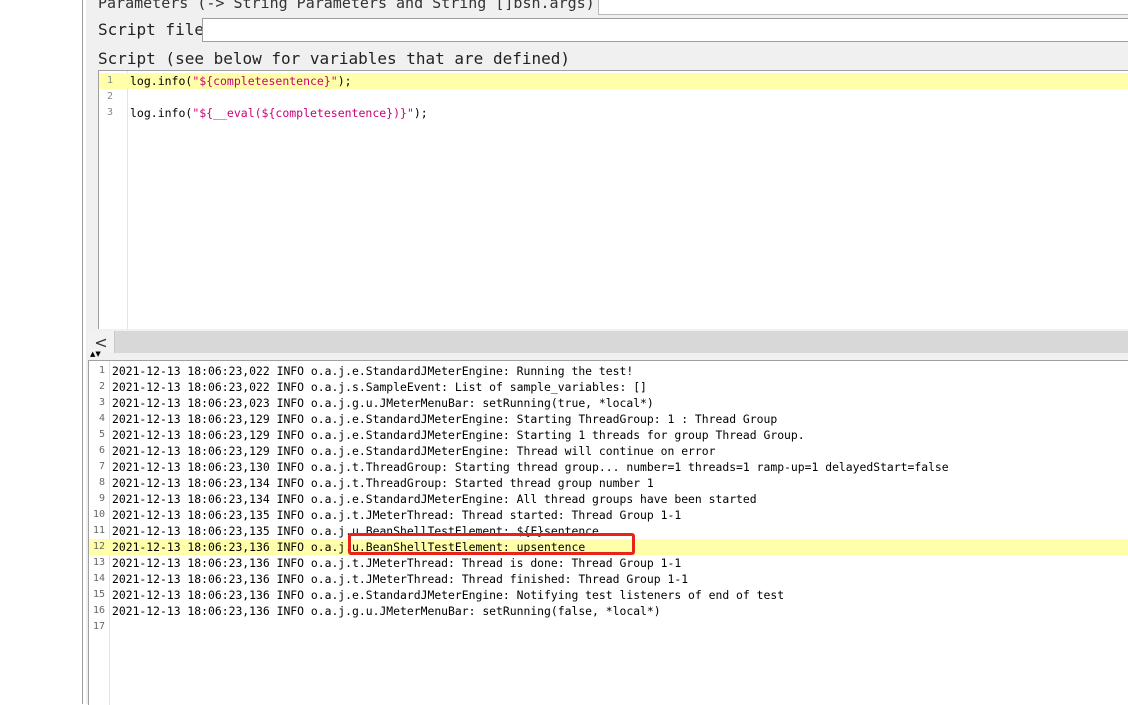  What do you see at coordinates (109, 112) in the screenshot?
I see `line-number: 3` at bounding box center [109, 112].